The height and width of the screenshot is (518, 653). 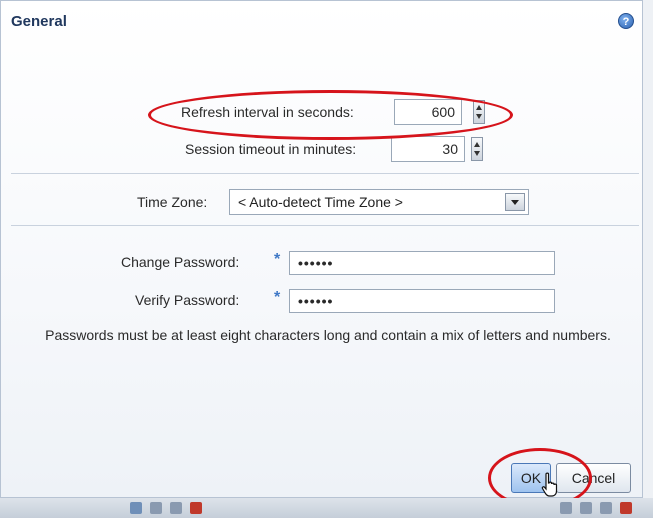 What do you see at coordinates (187, 300) in the screenshot?
I see `verify-password-label: Verify Password:` at bounding box center [187, 300].